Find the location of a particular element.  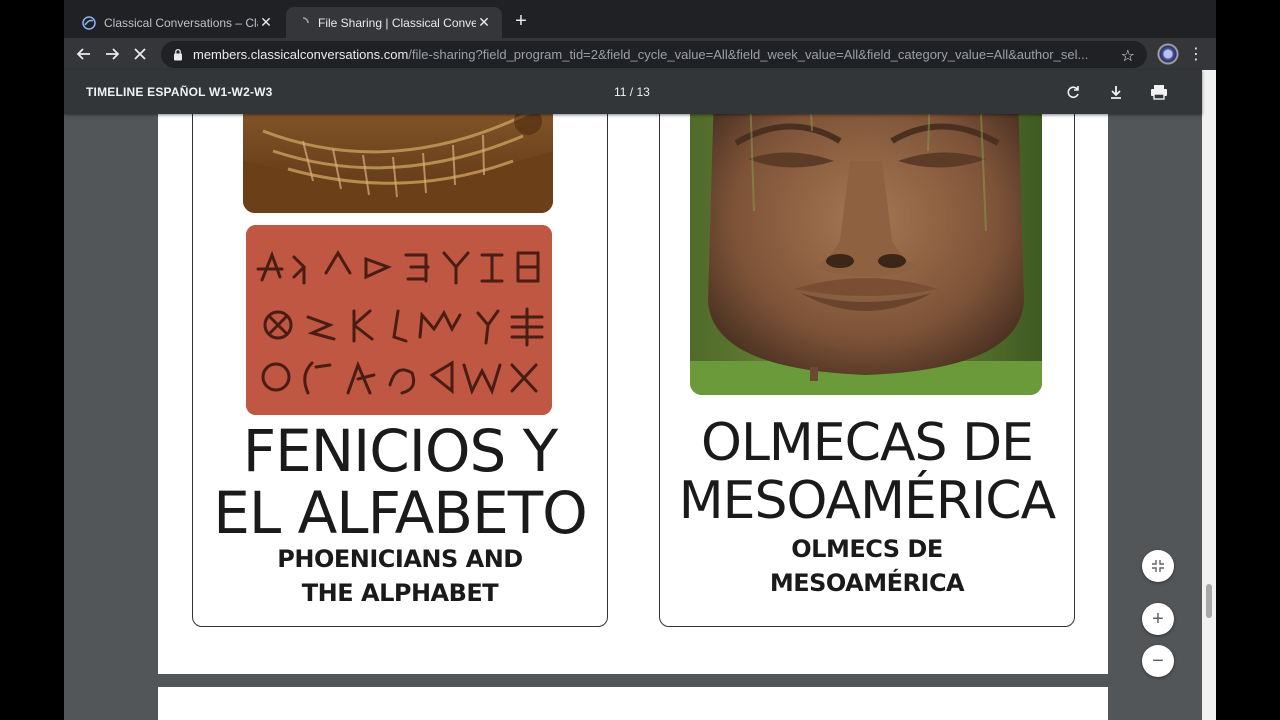

card-title-line1: FENICIOS Y is located at coordinates (400, 451).